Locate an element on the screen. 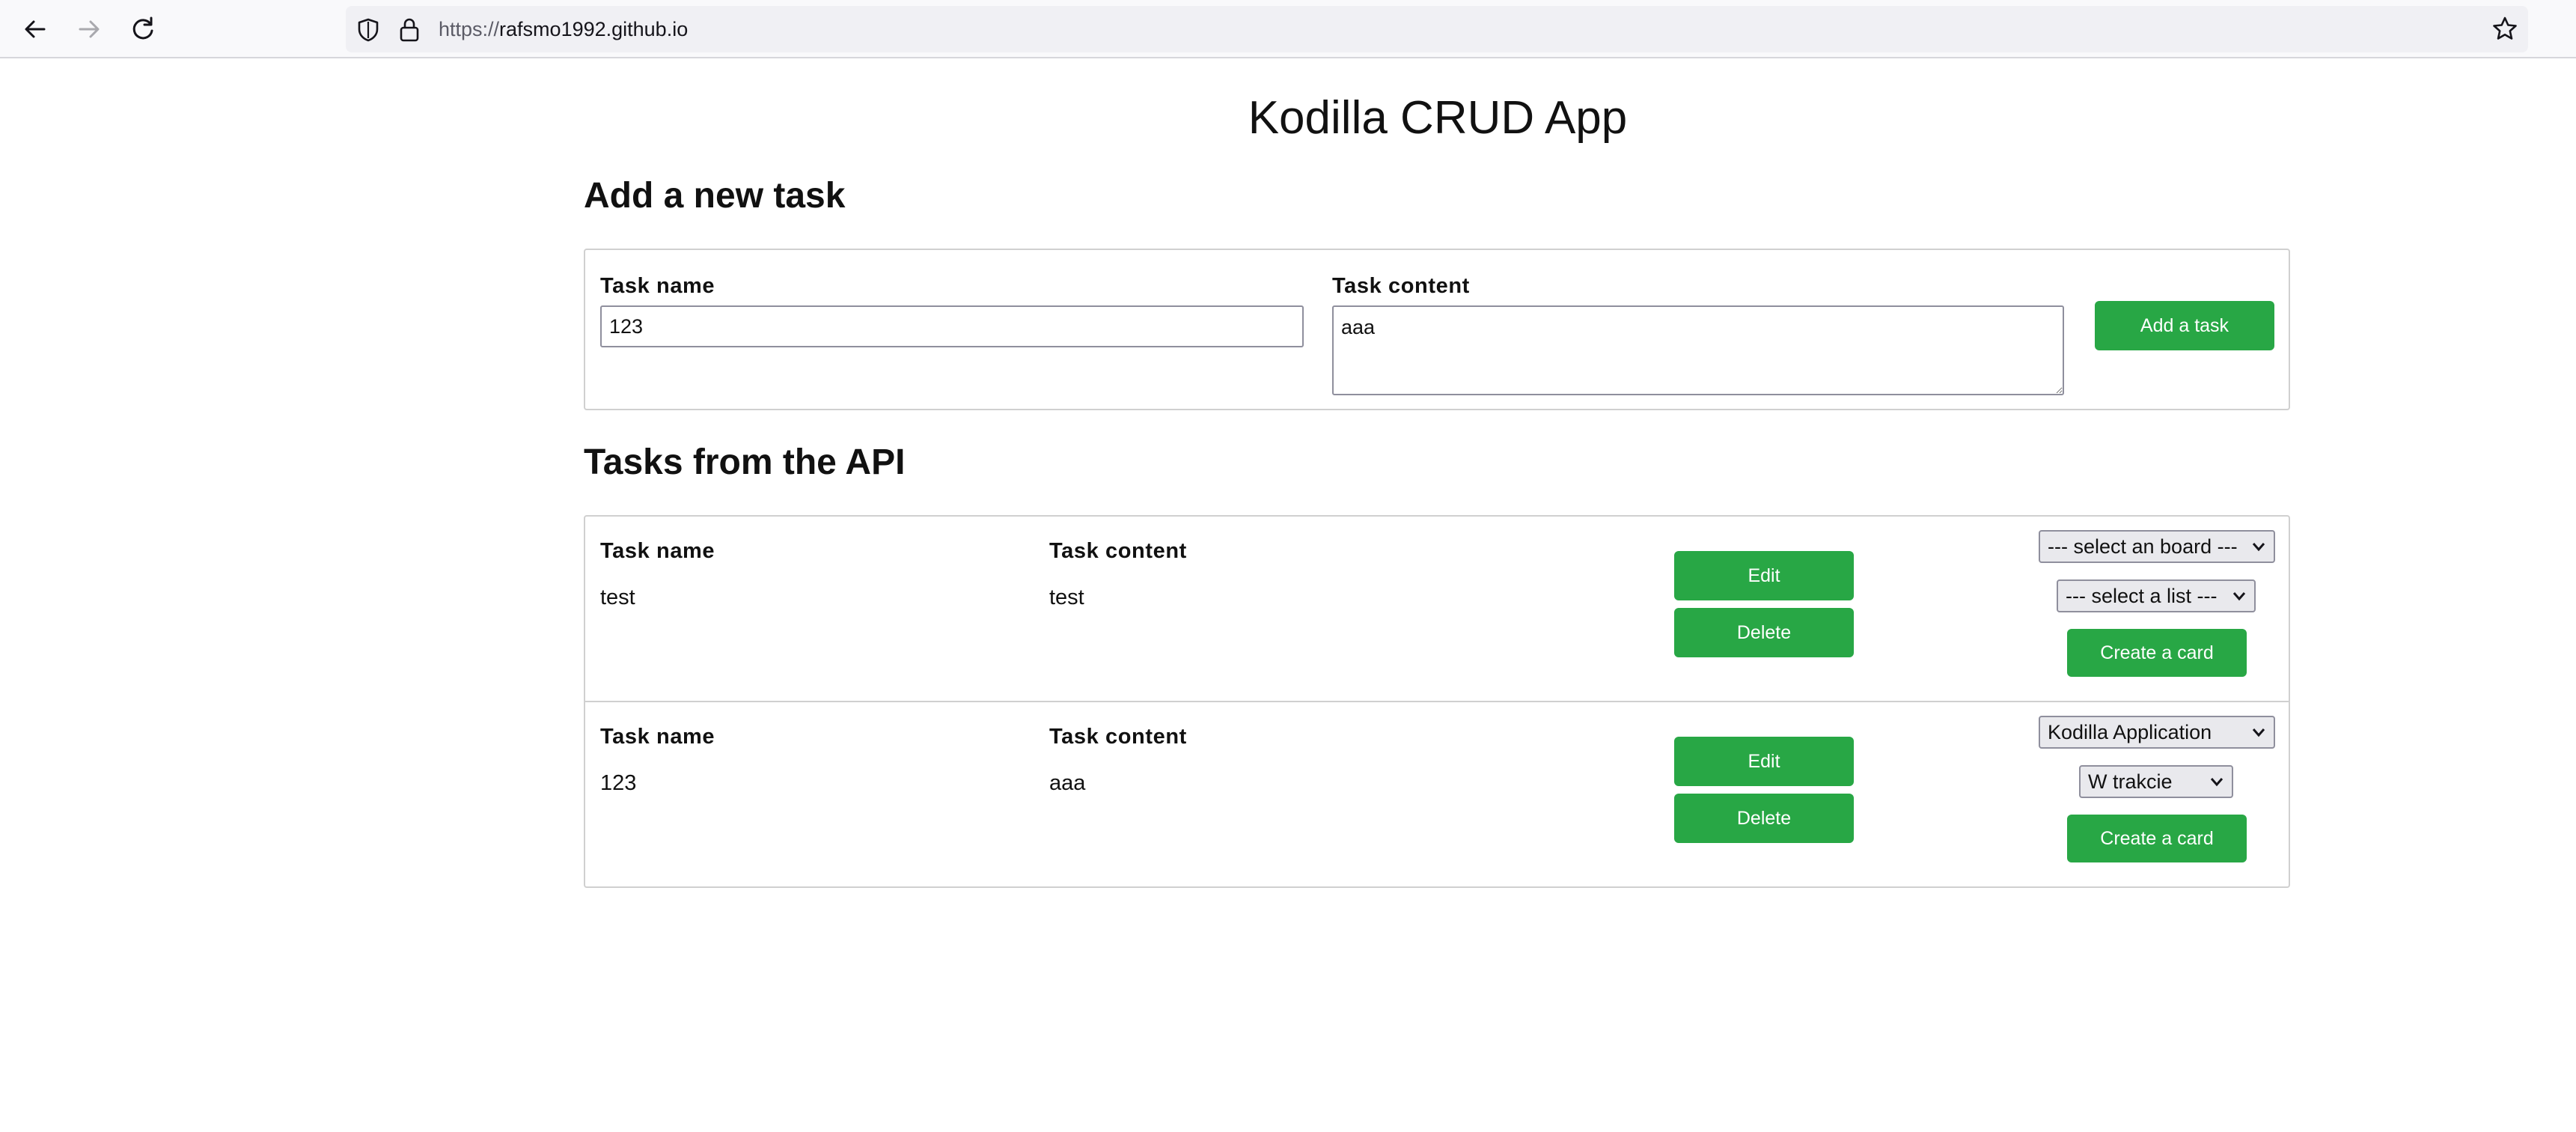 The width and height of the screenshot is (2576, 1132). add-task-form: Task name Task content aaa Add a task is located at coordinates (1437, 329).